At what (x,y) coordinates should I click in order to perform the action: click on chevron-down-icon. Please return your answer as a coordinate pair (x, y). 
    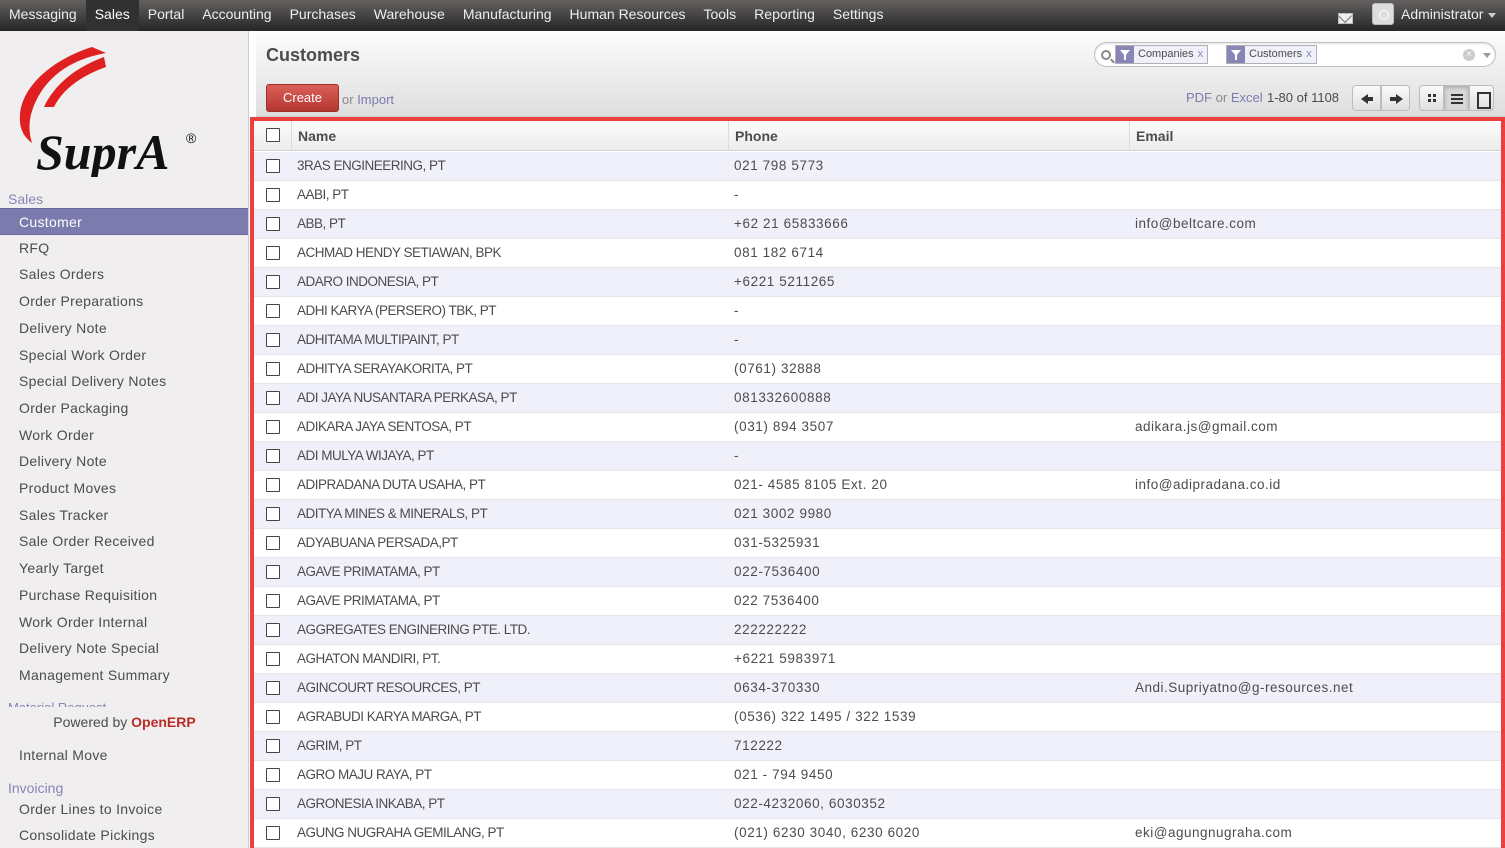
    Looking at the image, I should click on (1492, 15).